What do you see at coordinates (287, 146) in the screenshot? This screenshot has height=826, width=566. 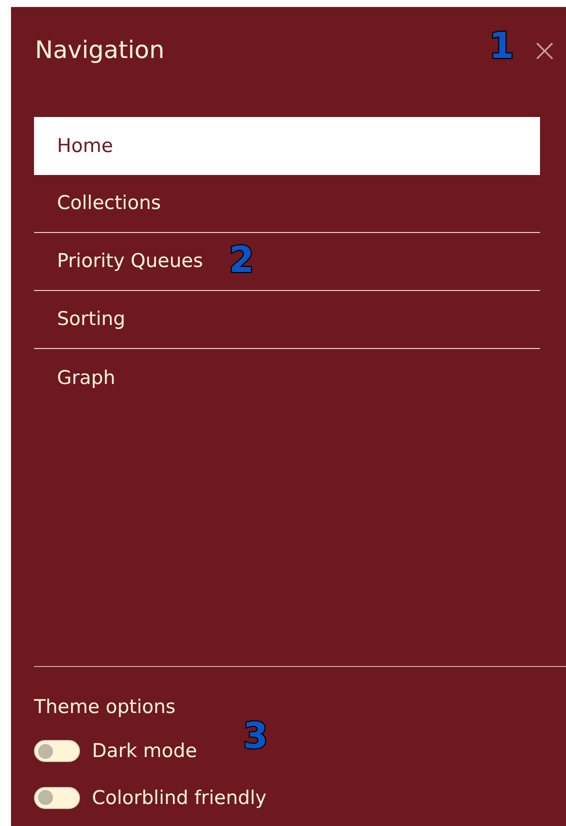 I see `nav-item: Home` at bounding box center [287, 146].